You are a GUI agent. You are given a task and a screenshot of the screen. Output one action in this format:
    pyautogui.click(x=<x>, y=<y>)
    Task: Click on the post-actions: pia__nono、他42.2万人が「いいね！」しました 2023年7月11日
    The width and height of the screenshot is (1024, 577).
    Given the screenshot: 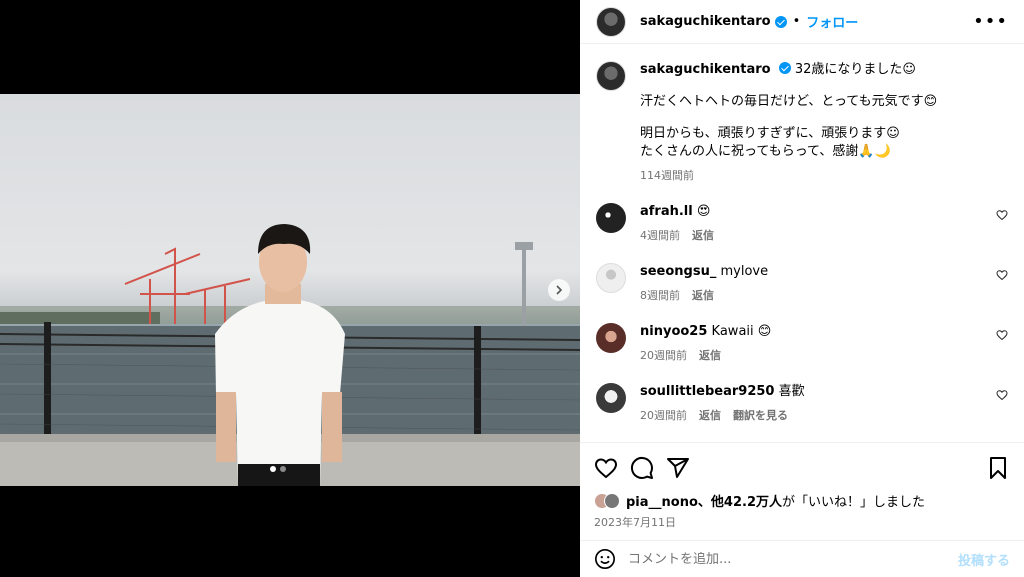 What is the action you would take?
    pyautogui.click(x=802, y=486)
    